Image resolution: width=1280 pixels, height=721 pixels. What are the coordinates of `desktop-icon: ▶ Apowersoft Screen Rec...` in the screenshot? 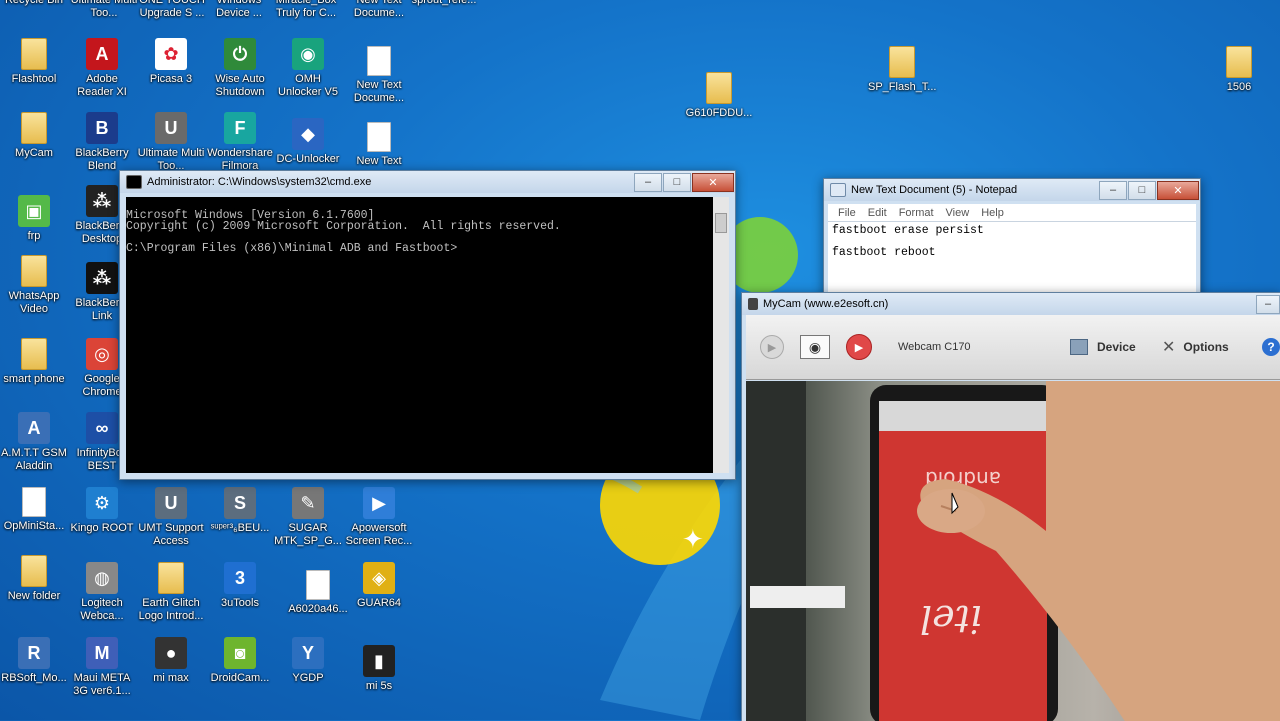 It's located at (379, 517).